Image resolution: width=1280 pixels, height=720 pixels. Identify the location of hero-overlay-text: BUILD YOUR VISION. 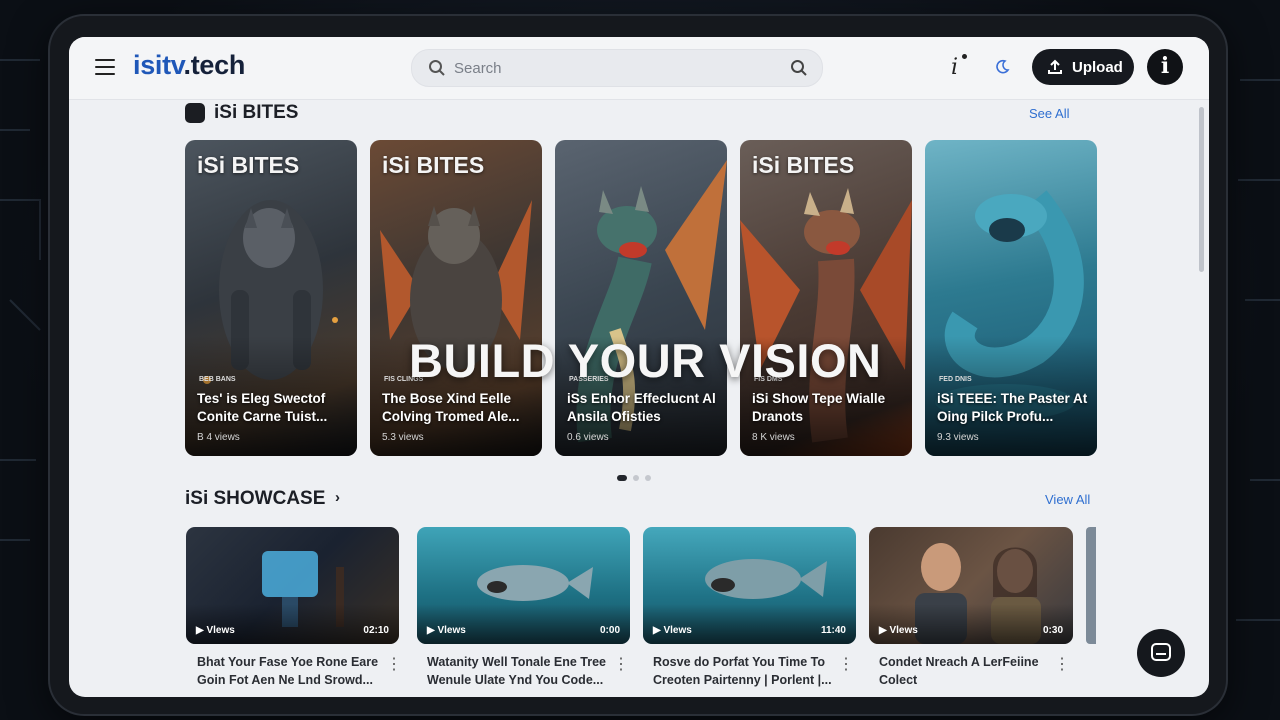
(645, 360).